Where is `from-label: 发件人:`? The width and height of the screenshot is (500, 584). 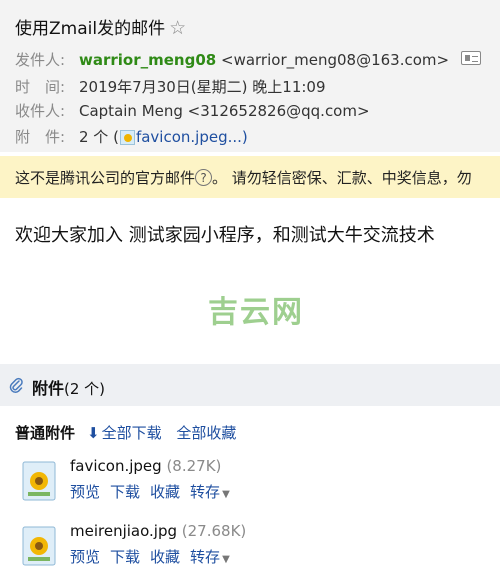
from-label: 发件人: is located at coordinates (40, 60).